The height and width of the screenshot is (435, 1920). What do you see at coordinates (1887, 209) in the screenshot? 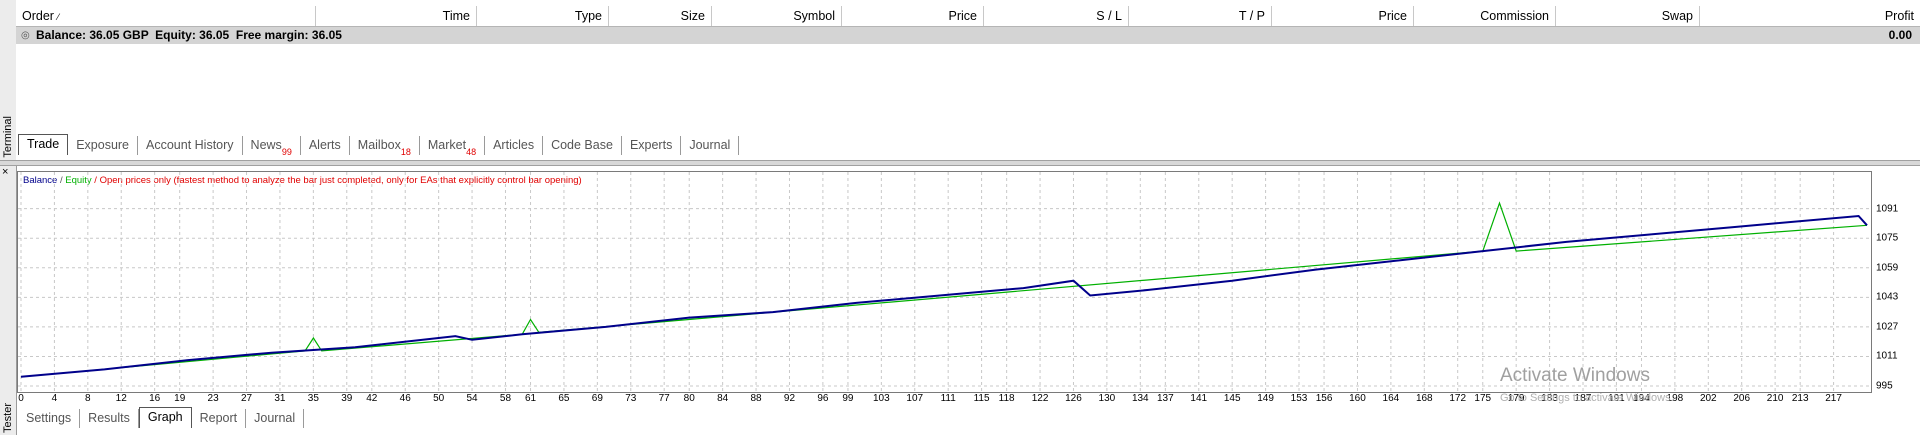
I see `y-tick-label: 1091` at bounding box center [1887, 209].